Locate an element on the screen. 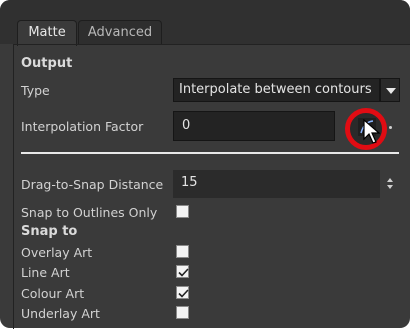 The width and height of the screenshot is (410, 329). overlay-art-label: Overlay Art is located at coordinates (57, 252).